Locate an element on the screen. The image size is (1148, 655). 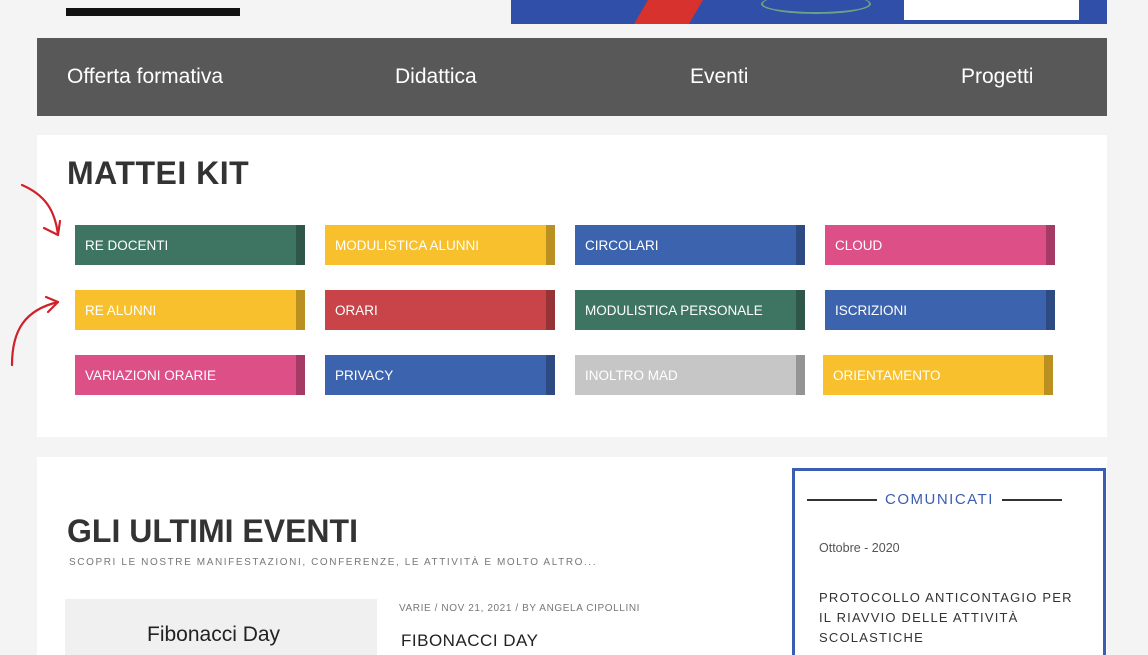
comunicati-date: Ottobre - 2020 is located at coordinates (859, 548).